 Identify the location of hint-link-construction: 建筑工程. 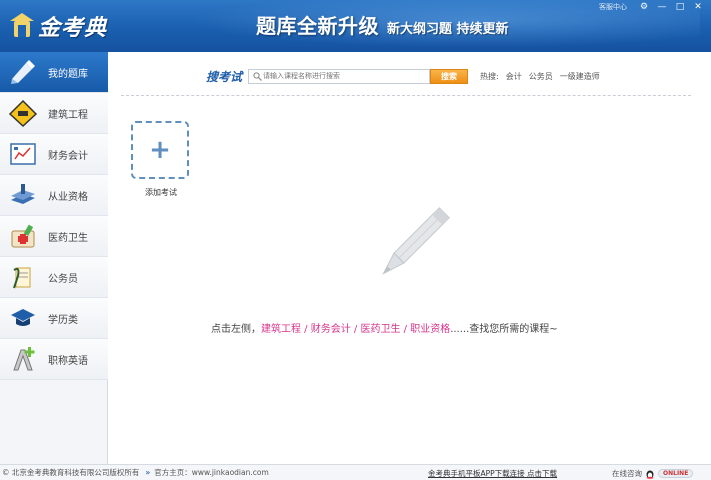
(281, 329).